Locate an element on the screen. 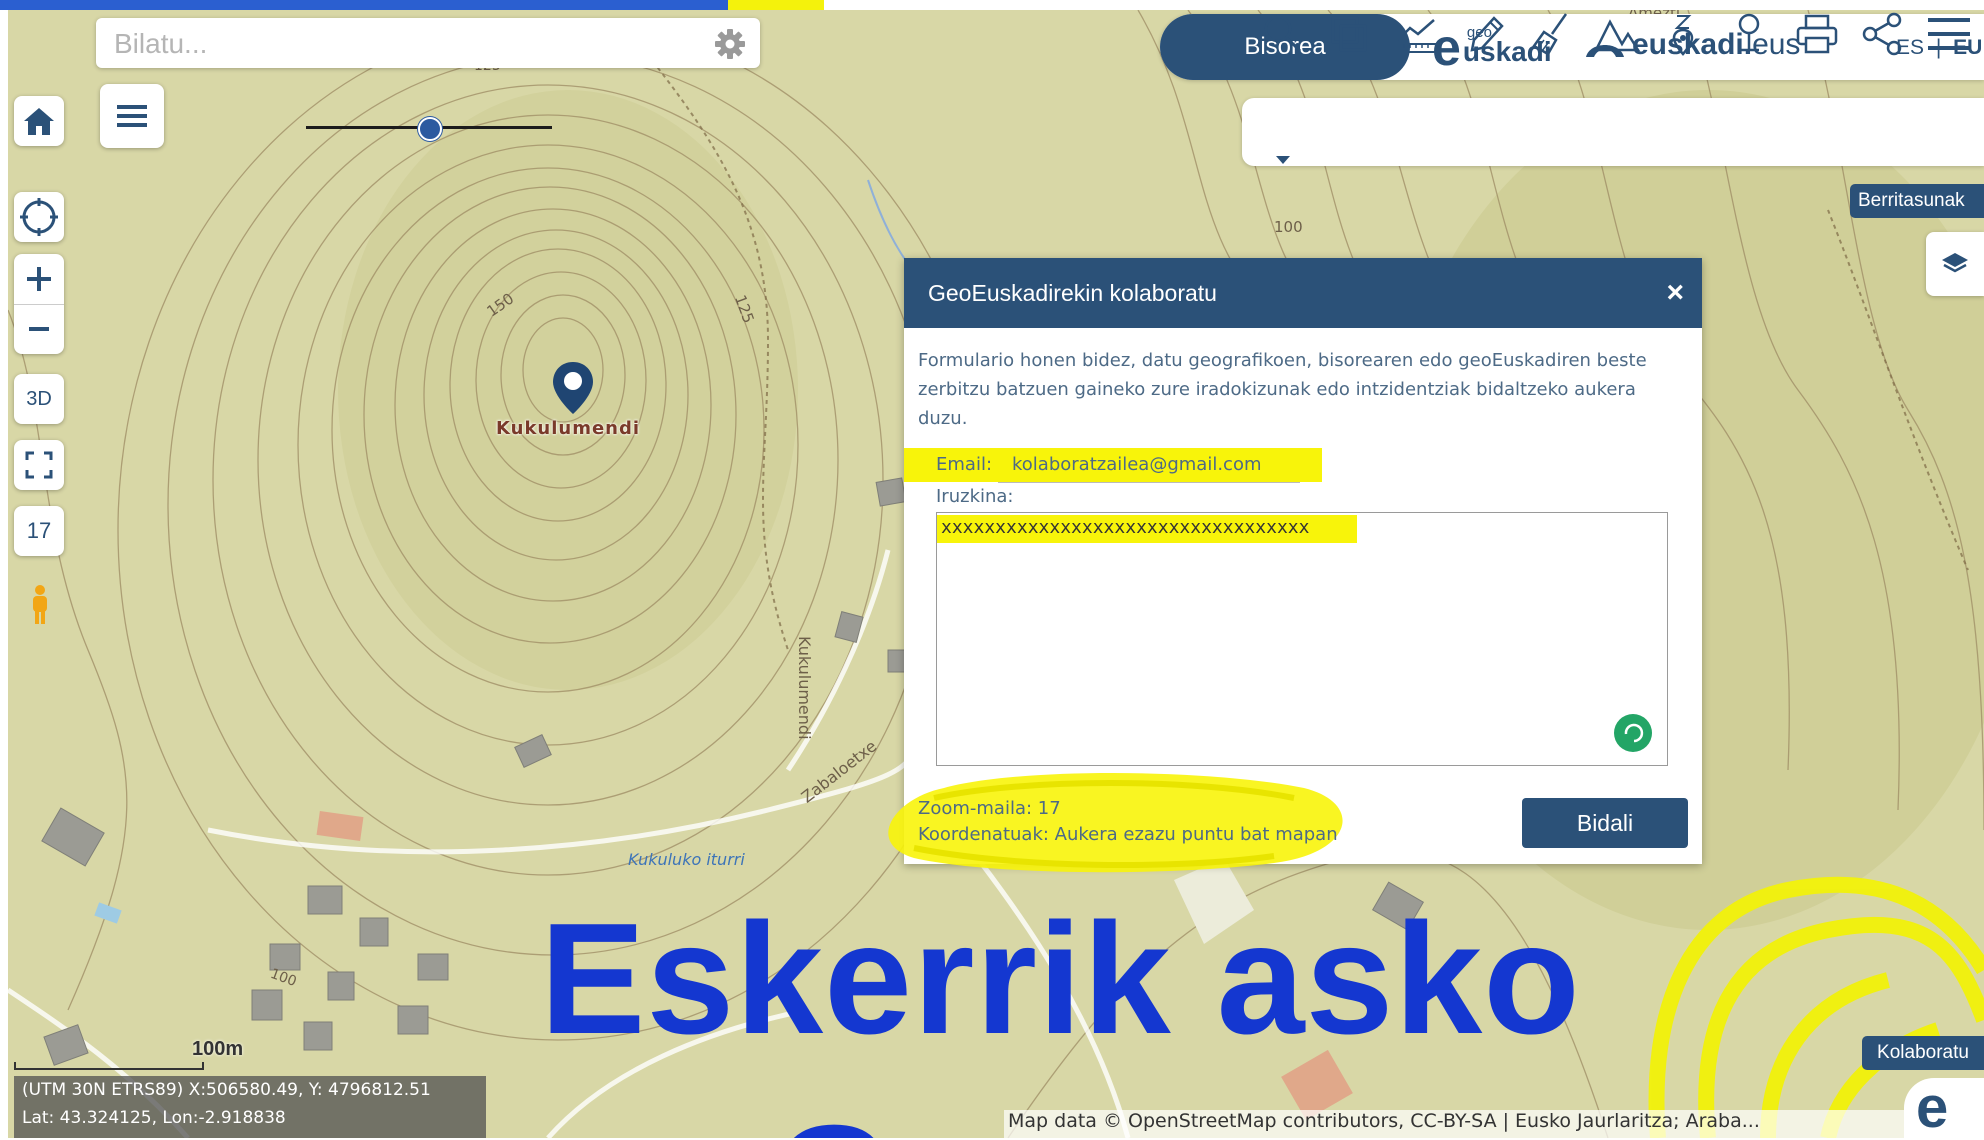 Image resolution: width=1984 pixels, height=1140 pixels. comment-textarea: xxxxxxxxxxxxxxxxxxxxxxxxxxxxxxxxxx is located at coordinates (1302, 639).